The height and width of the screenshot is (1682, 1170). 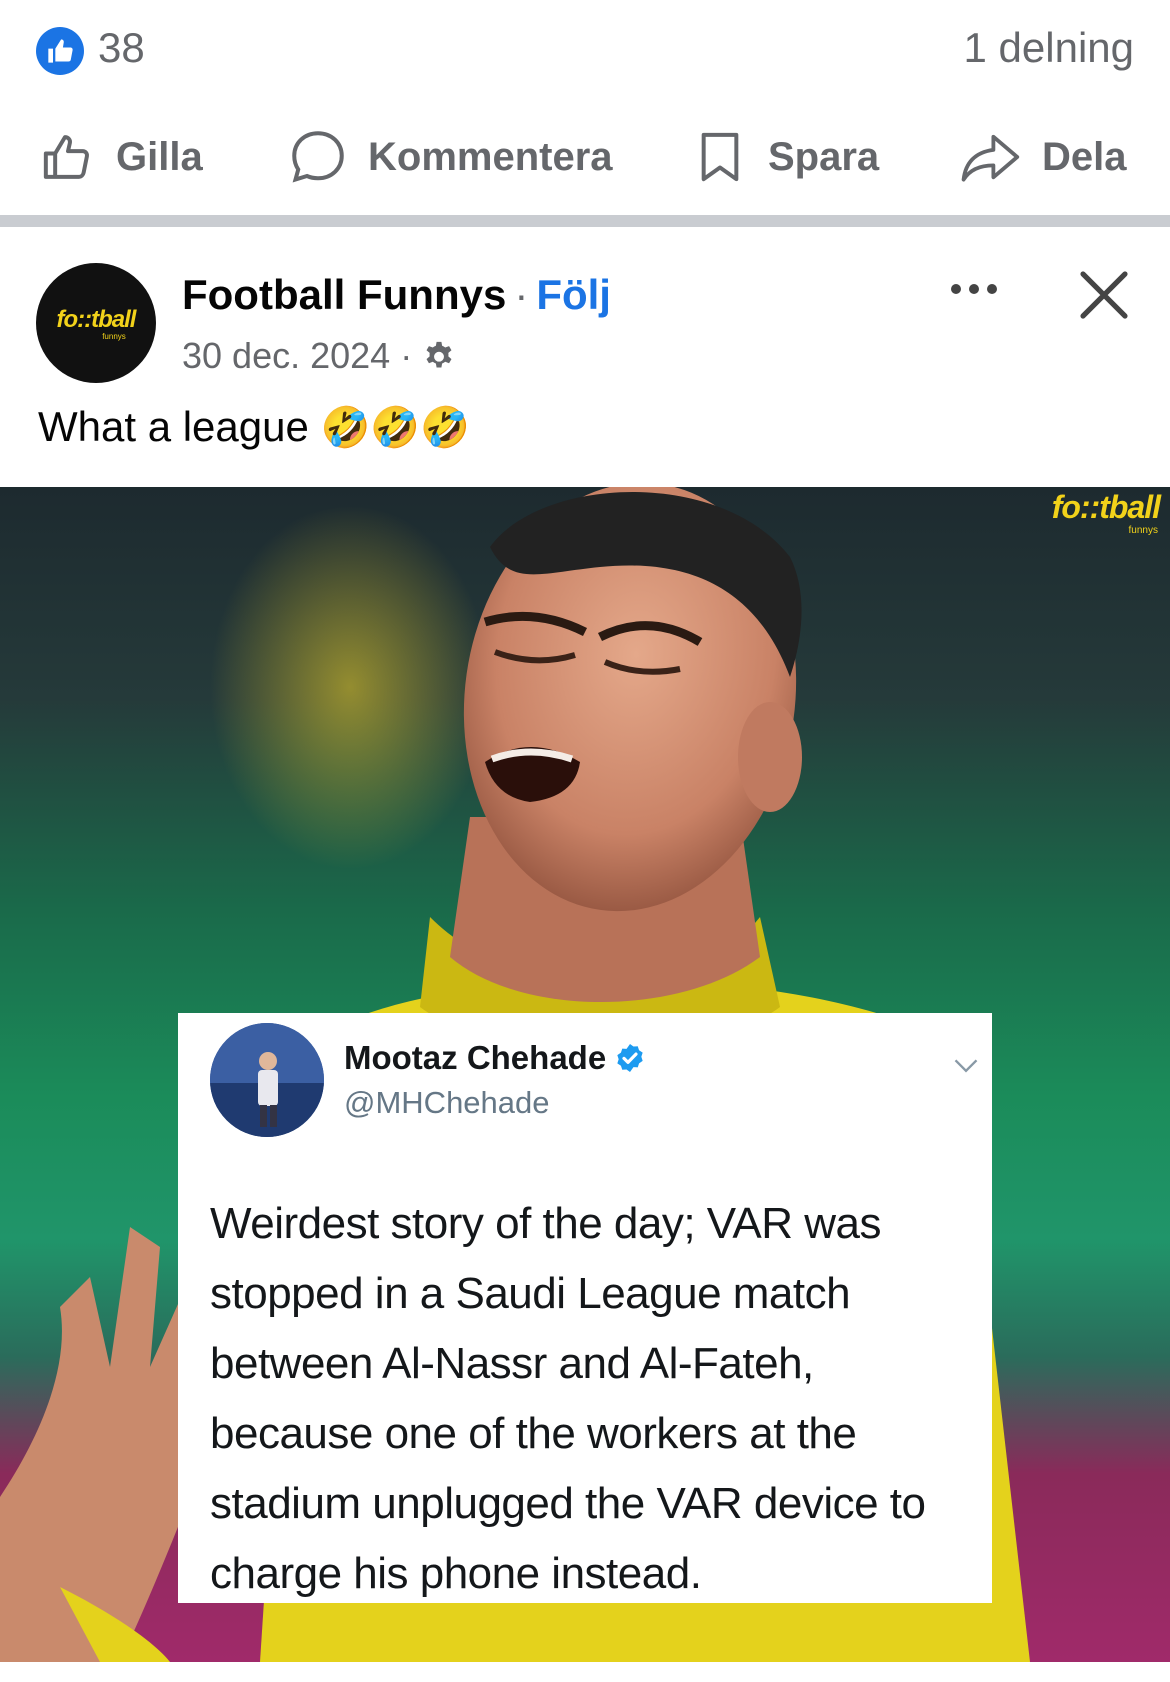 I want to click on like-button: Gilla, so click(x=121, y=157).